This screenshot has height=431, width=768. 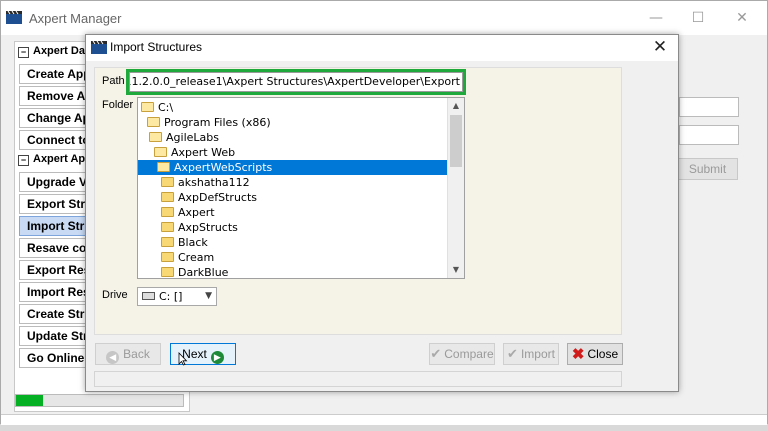 What do you see at coordinates (293, 122) in the screenshot?
I see `folder-item: Program Files (x86)` at bounding box center [293, 122].